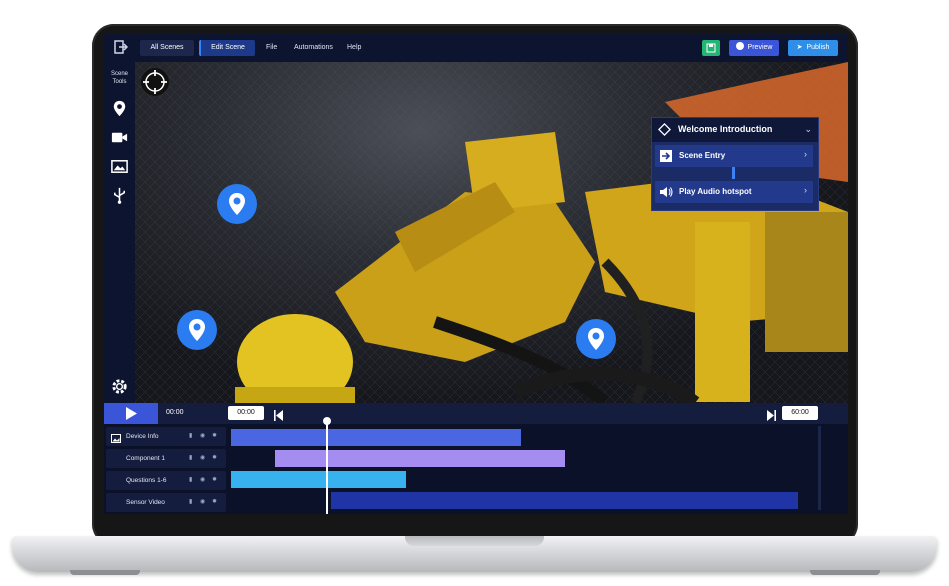  What do you see at coordinates (376, 437) in the screenshot?
I see `track-bar-device-info` at bounding box center [376, 437].